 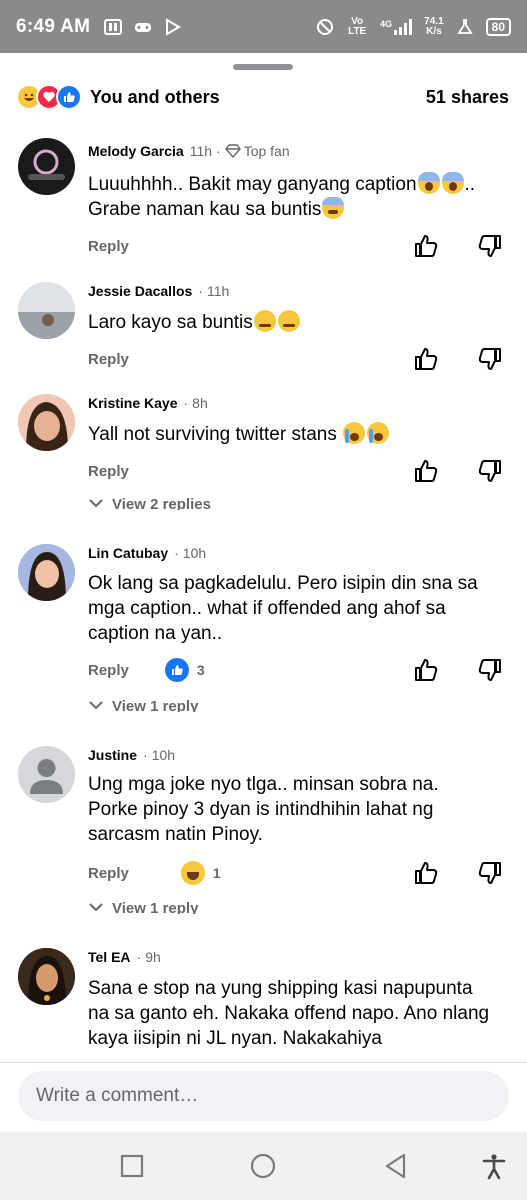 I want to click on comment-text-part: Luuuhhhh.. Bakit may ganyang caption, so click(x=252, y=184).